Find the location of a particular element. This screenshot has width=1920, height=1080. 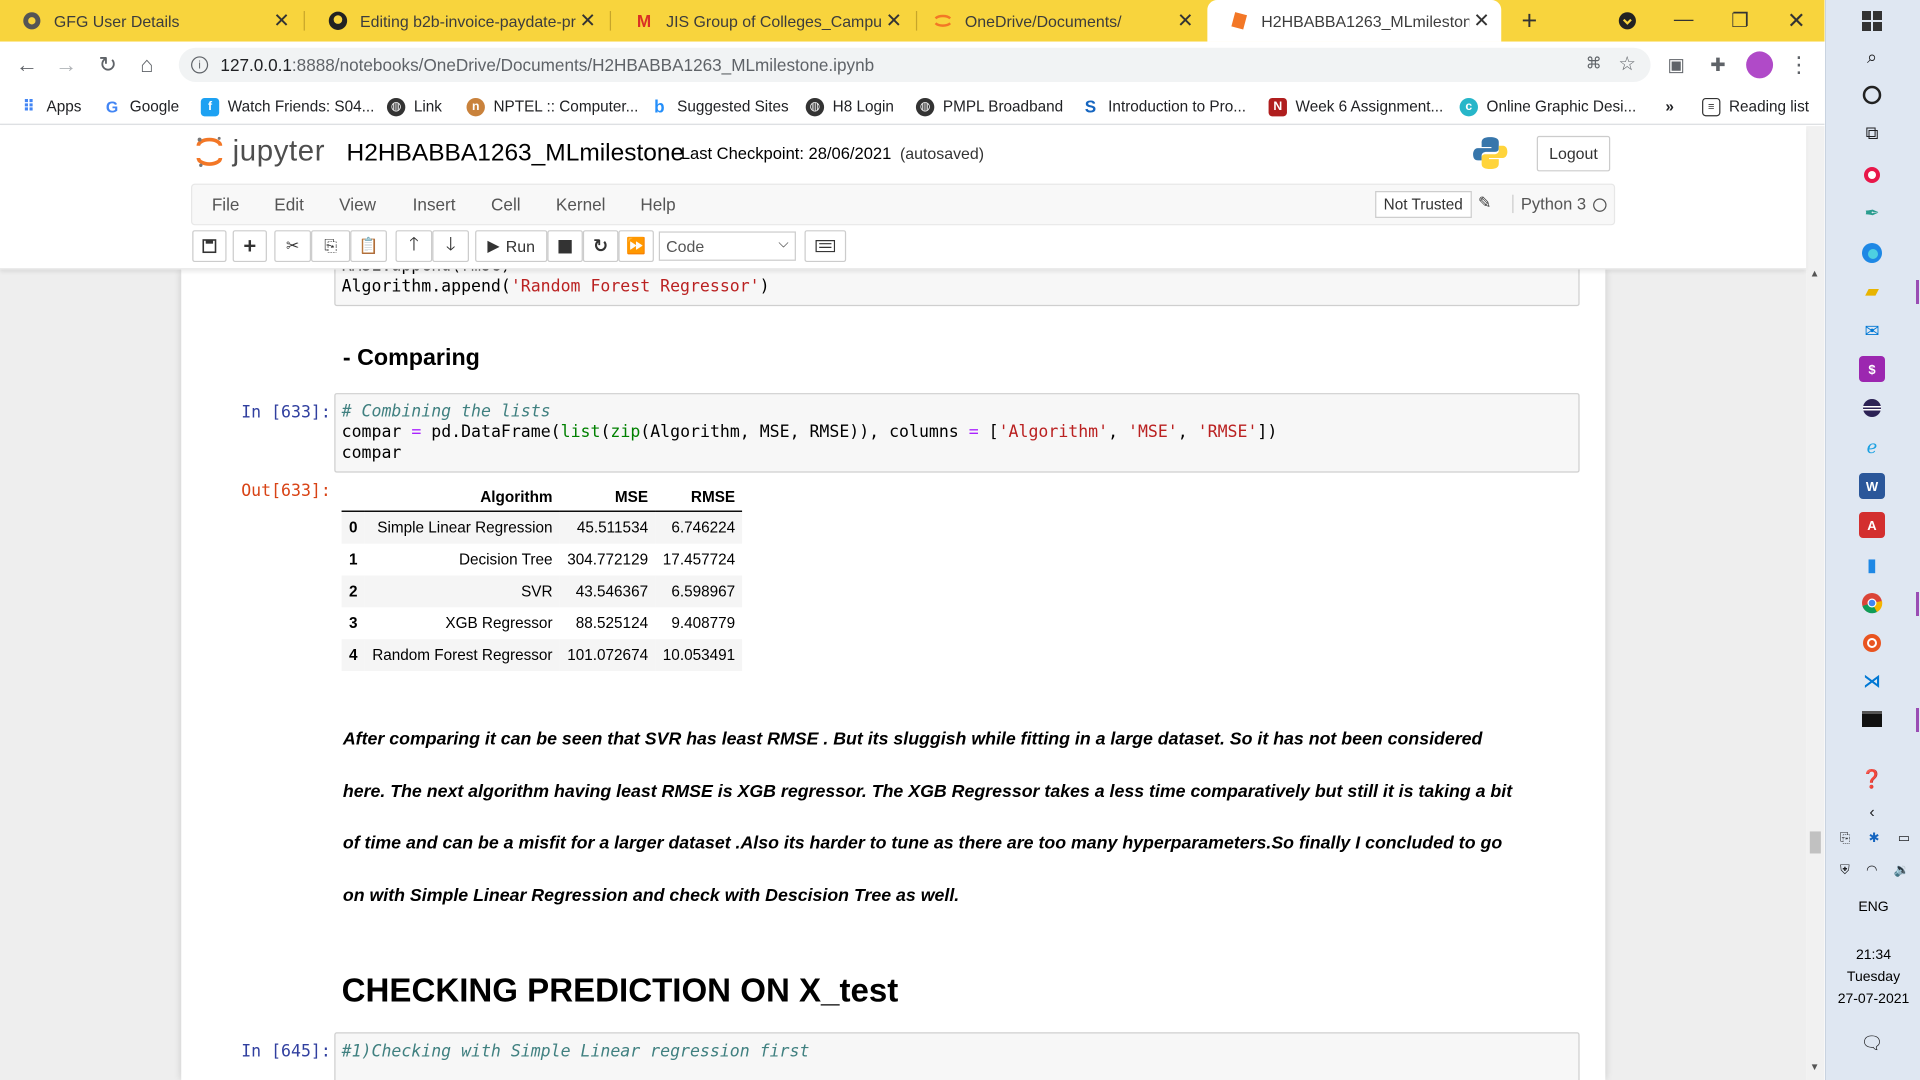

clock-time: 21:34 is located at coordinates (1873, 954).